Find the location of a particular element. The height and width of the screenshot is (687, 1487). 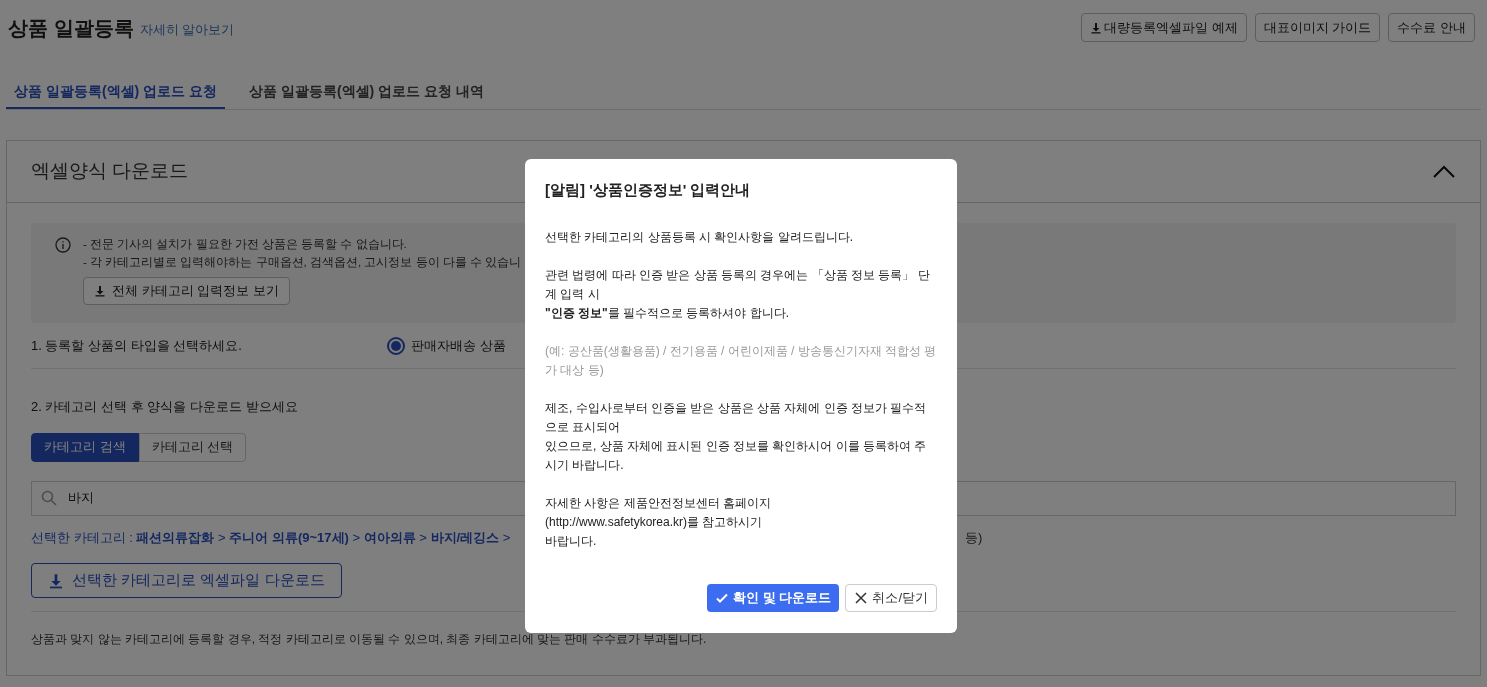

dialog-paragraph: (예: 공산품(생활용품) / 전기용품 / 어린이제품 / 방송통신기자재 적합성 평가 대상 등) is located at coordinates (741, 360).